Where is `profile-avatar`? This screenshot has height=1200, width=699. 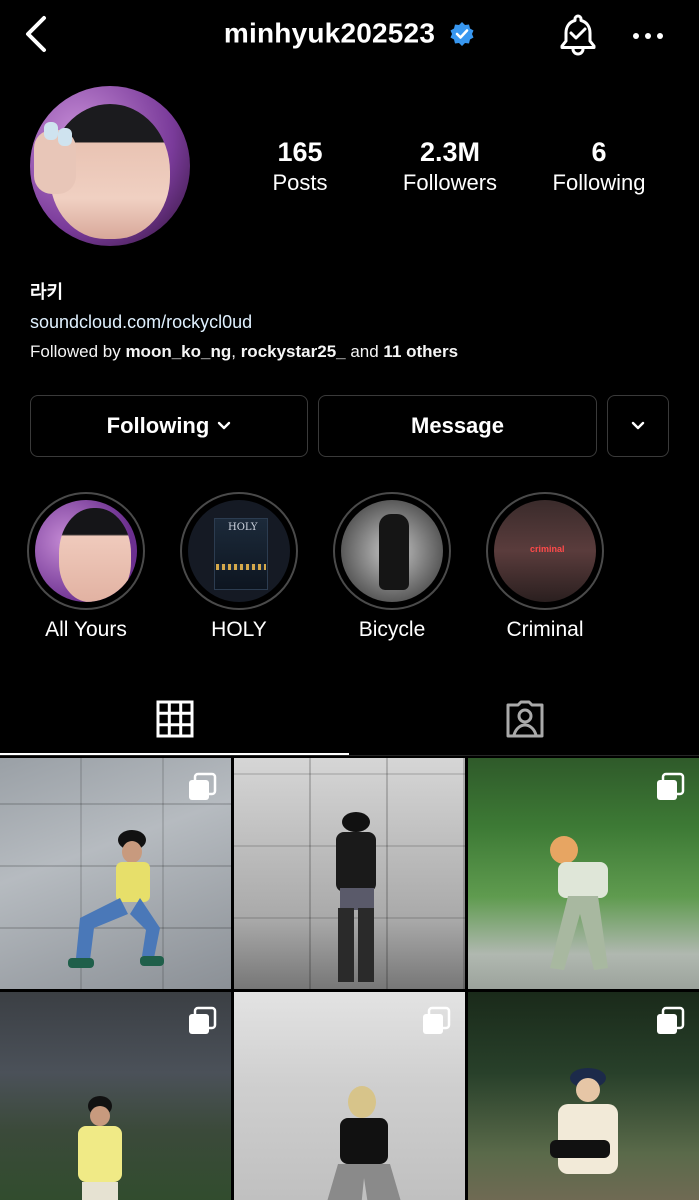 profile-avatar is located at coordinates (110, 166).